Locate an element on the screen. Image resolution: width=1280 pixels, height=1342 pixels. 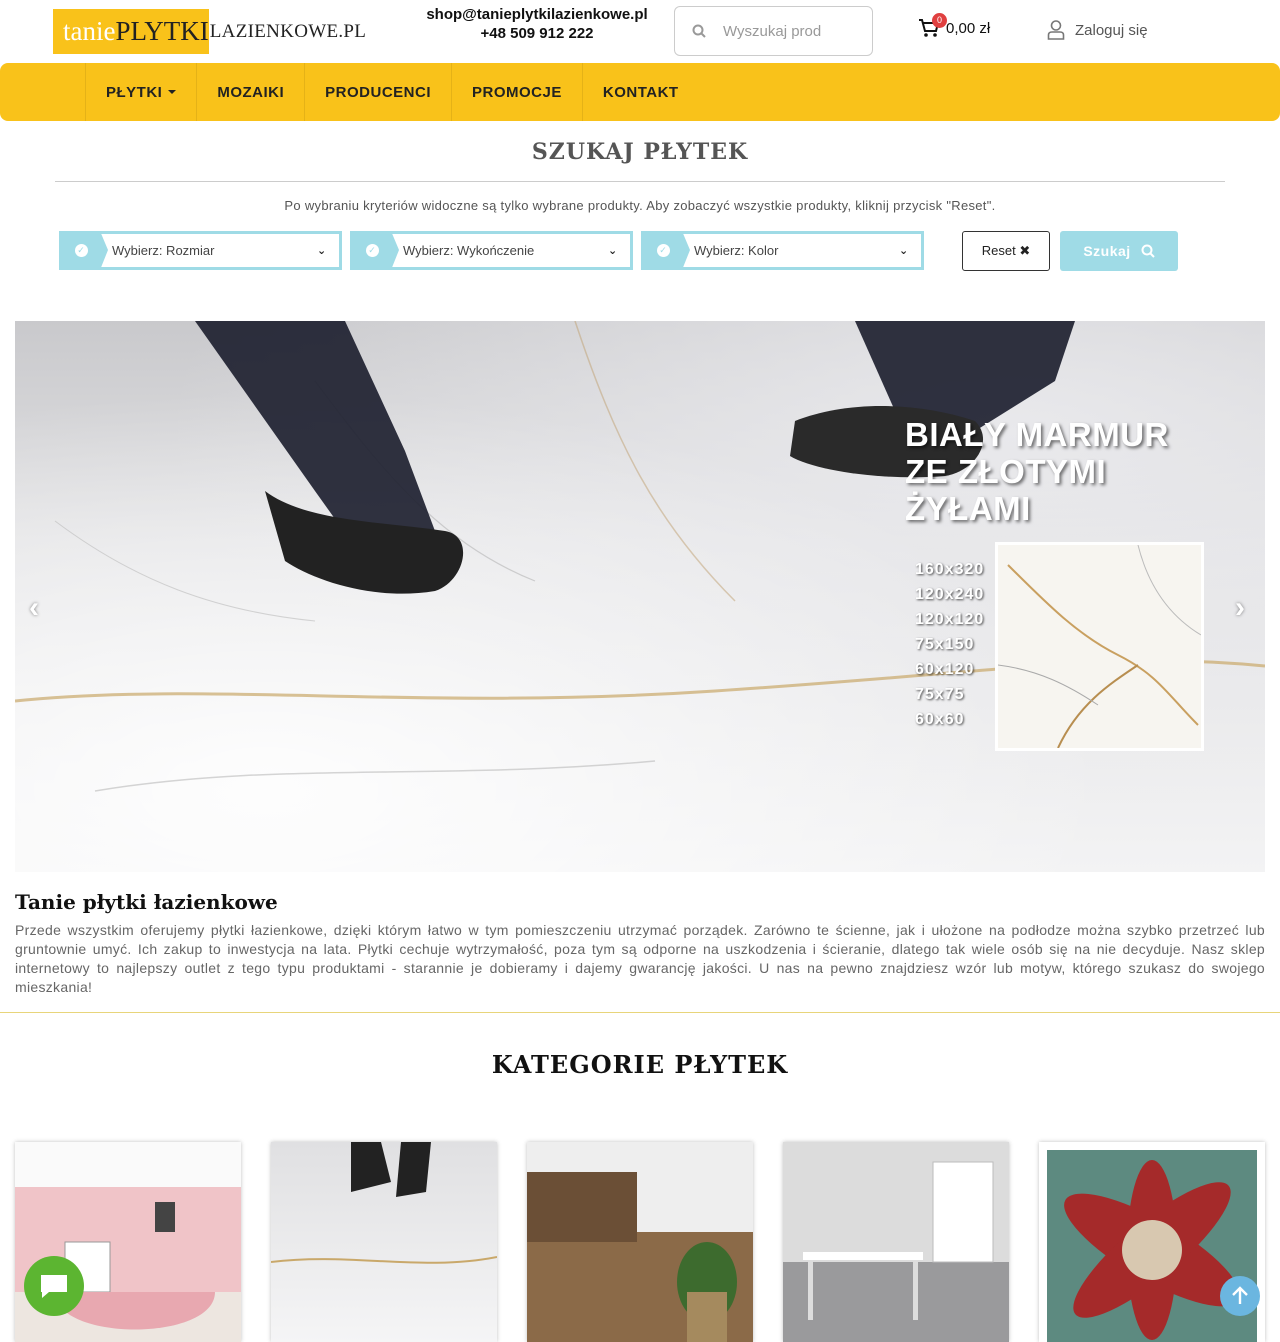
cart-button: 0 0,00 zł is located at coordinates (954, 25).